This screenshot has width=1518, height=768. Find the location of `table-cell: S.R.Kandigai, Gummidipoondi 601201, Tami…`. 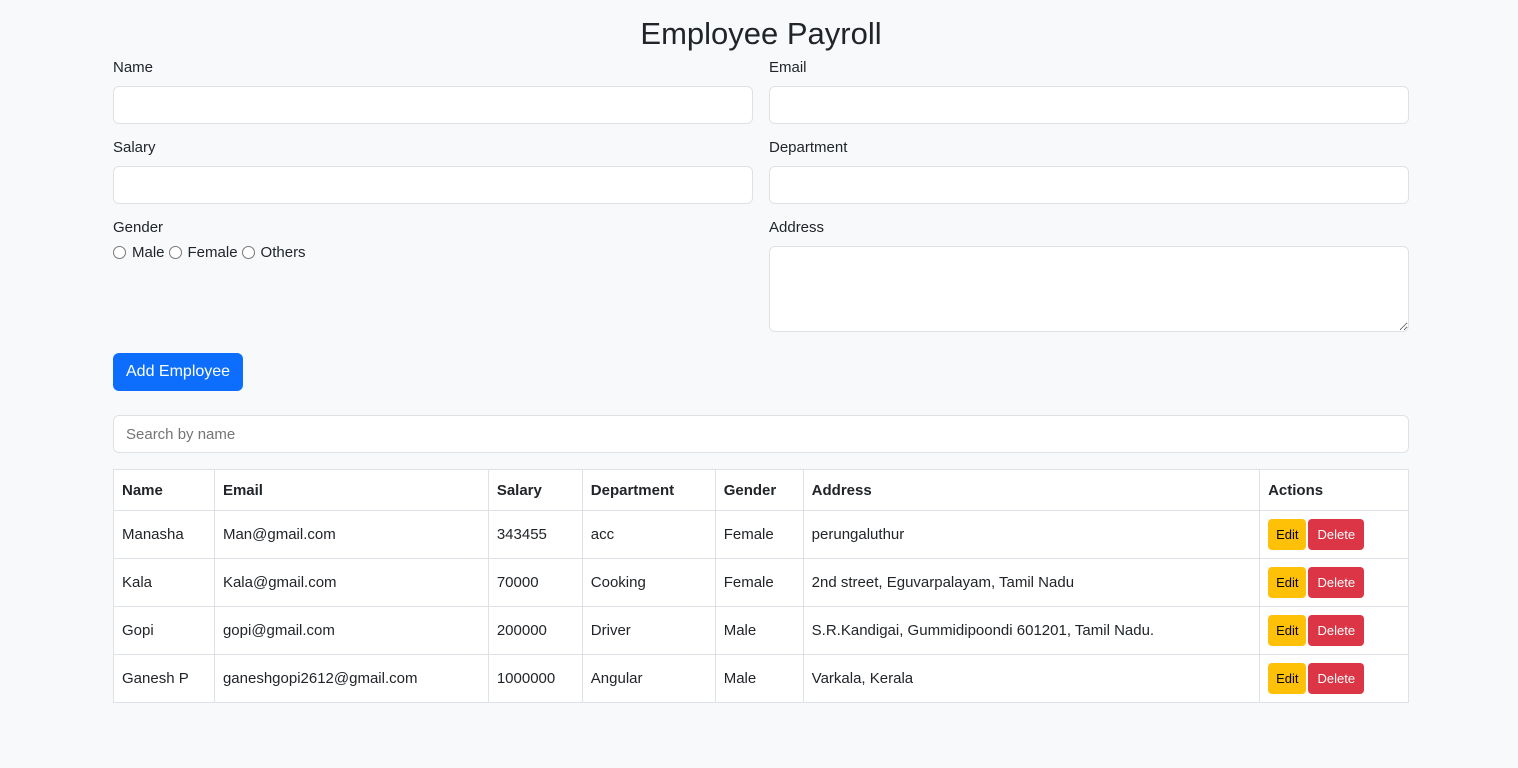

table-cell: S.R.Kandigai, Gummidipoondi 601201, Tami… is located at coordinates (1031, 630).